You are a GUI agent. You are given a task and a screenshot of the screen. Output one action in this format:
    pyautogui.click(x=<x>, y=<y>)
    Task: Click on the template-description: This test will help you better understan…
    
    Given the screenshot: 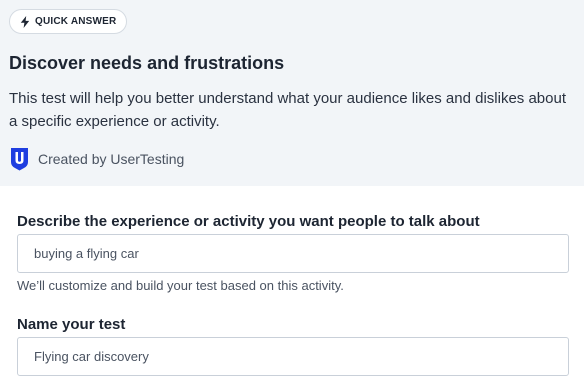 What is the action you would take?
    pyautogui.click(x=287, y=110)
    